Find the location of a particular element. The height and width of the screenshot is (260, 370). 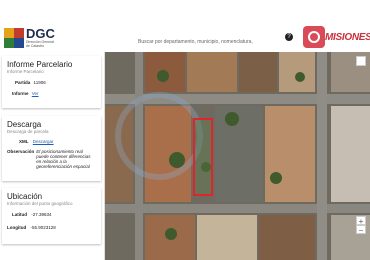

descarga-subtitle: Descarga de parcela is located at coordinates (28, 131).